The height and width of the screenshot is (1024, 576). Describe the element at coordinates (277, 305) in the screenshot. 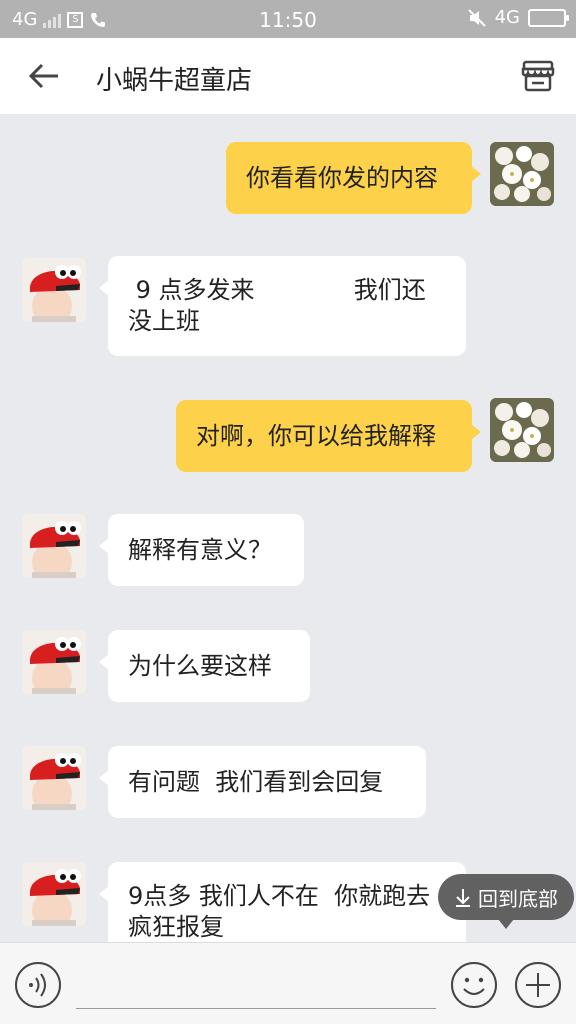

I see `message-text: 9 点多发来 我们还 没上班` at that location.